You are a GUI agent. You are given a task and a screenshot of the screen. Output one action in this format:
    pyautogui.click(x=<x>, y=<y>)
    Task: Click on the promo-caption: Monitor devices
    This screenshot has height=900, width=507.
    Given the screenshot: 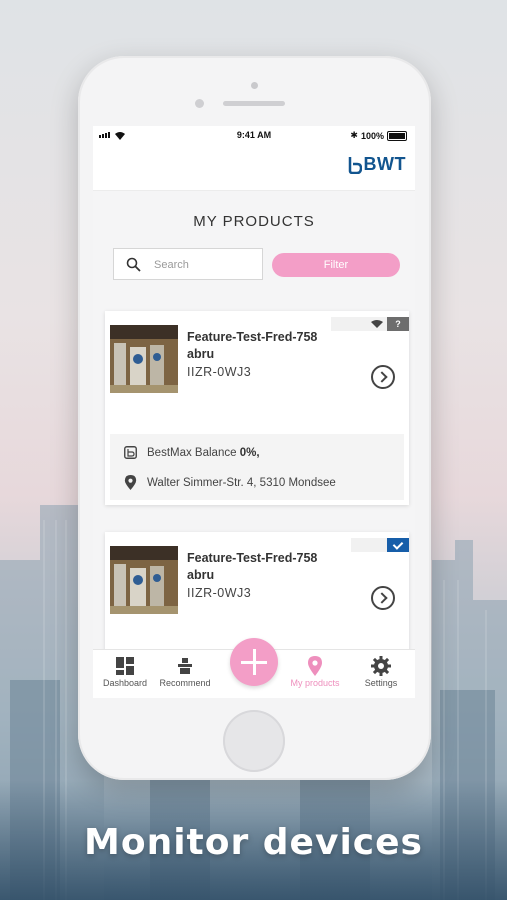 What is the action you would take?
    pyautogui.click(x=253, y=842)
    